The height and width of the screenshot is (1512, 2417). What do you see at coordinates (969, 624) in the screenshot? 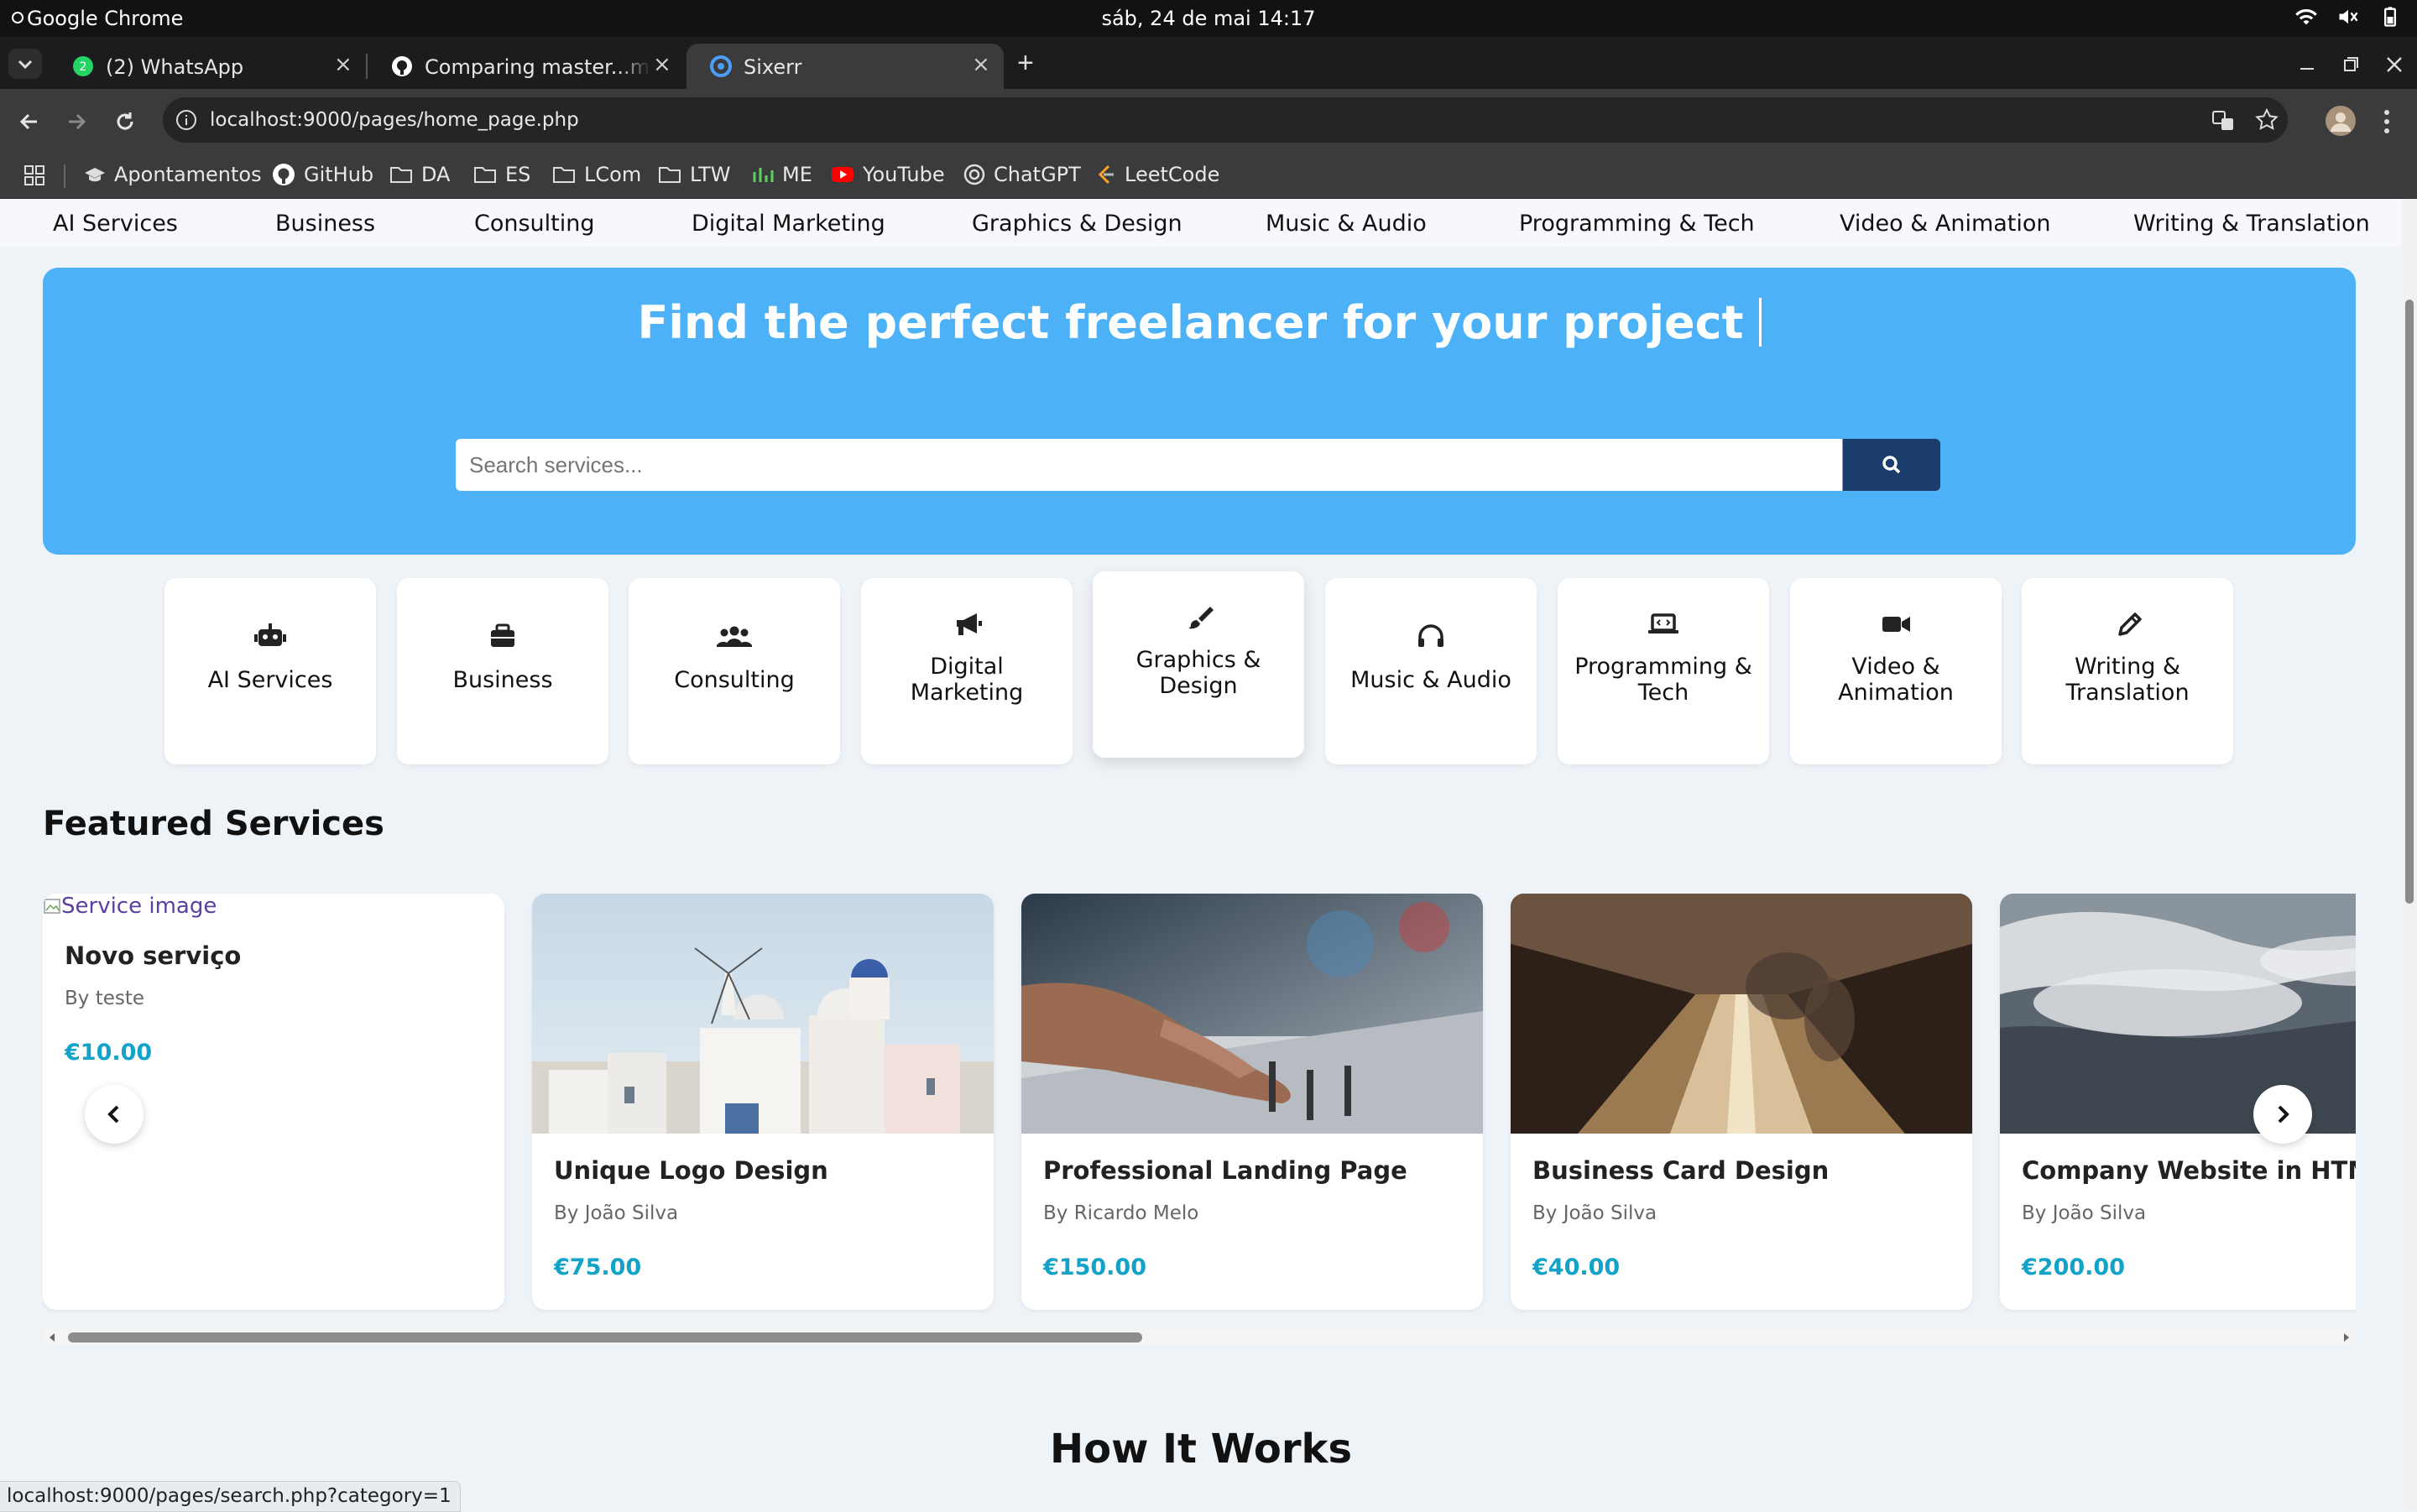
I see `megaphone-icon` at bounding box center [969, 624].